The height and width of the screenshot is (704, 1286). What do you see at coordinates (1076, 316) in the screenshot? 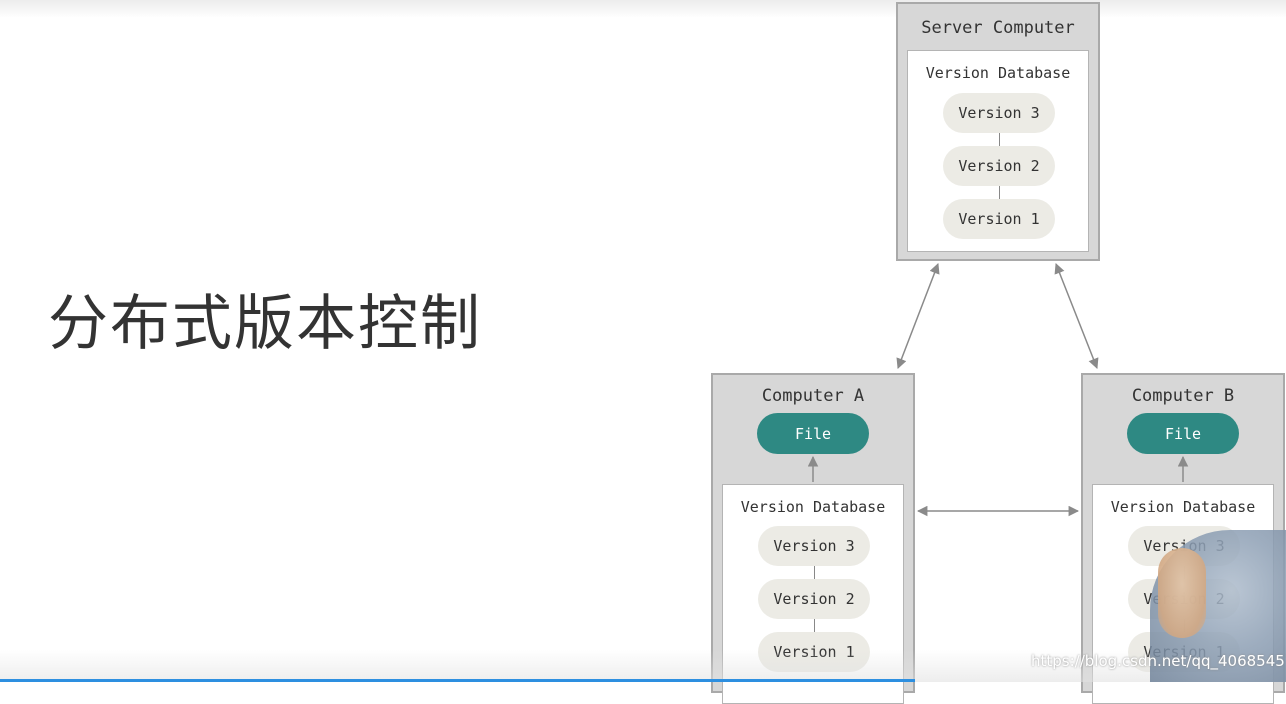
I see `arrow-server-computer-b` at bounding box center [1076, 316].